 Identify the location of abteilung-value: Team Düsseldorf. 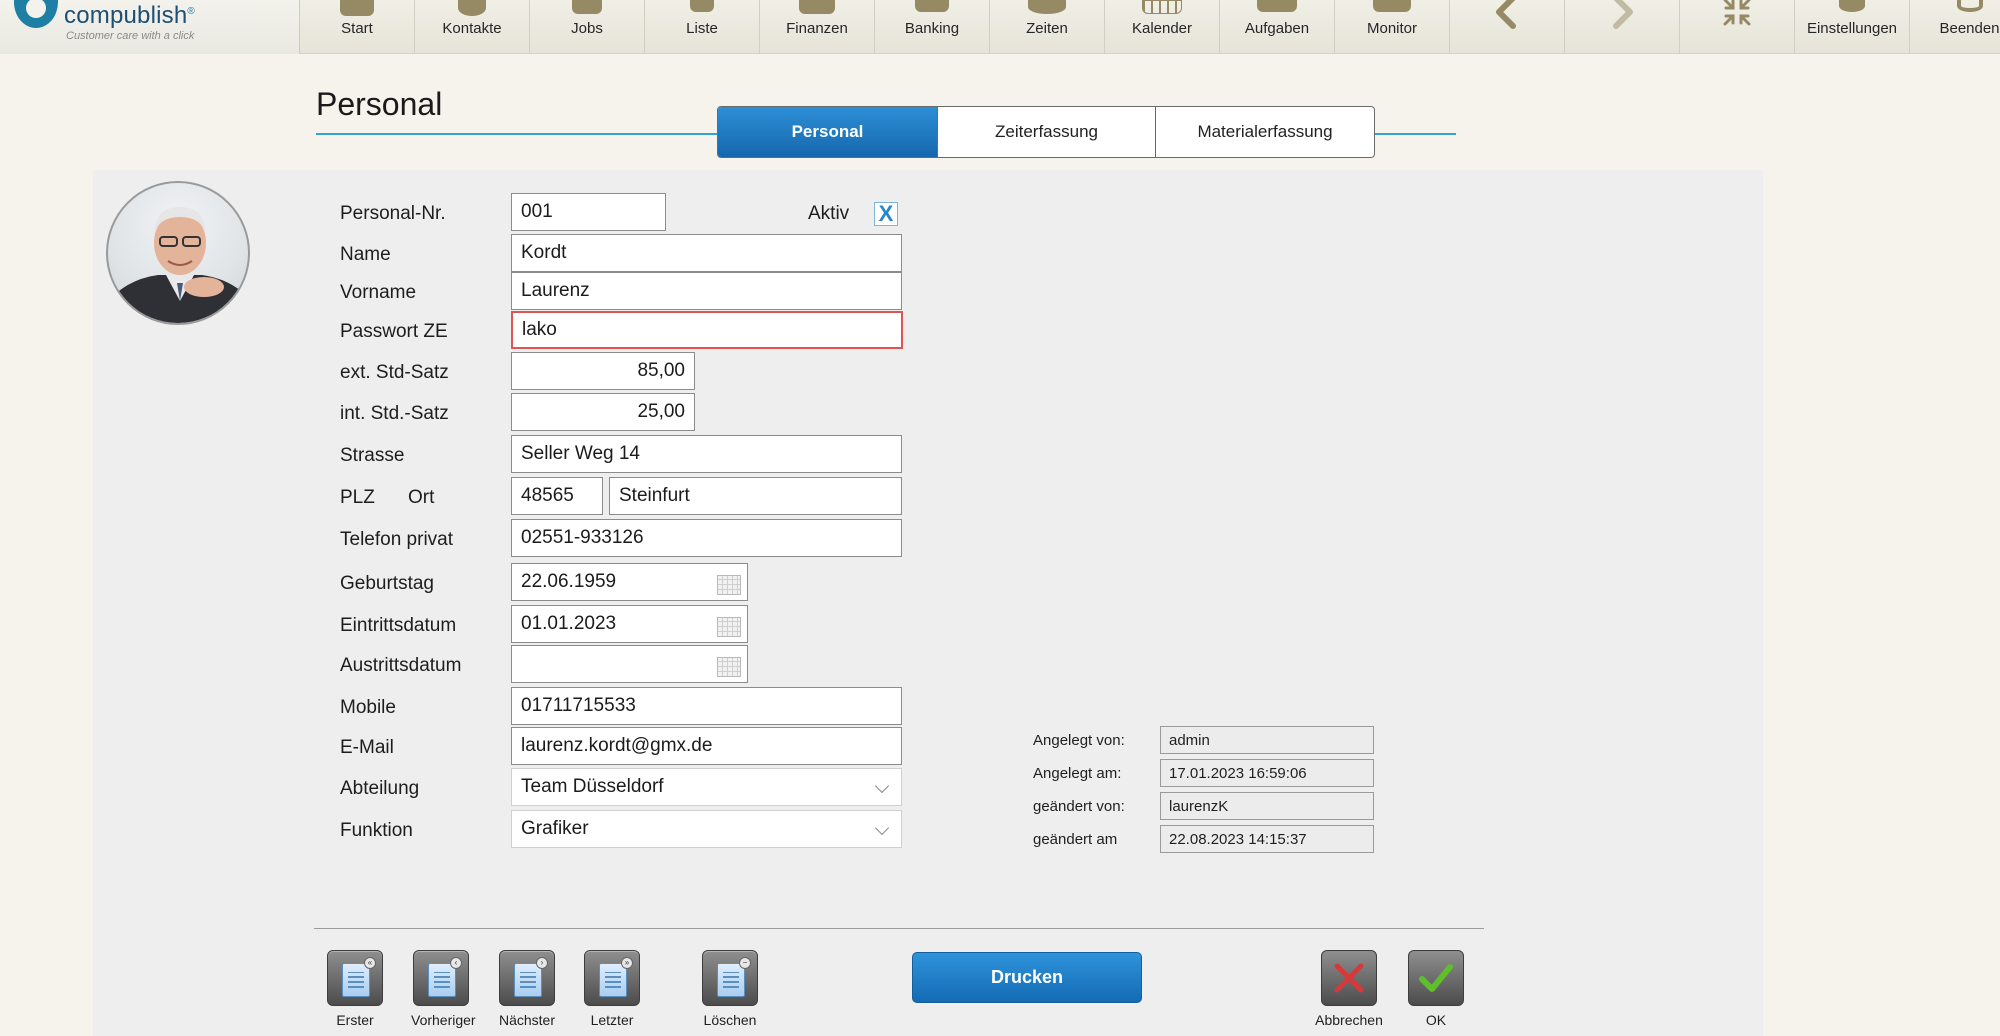
(592, 786).